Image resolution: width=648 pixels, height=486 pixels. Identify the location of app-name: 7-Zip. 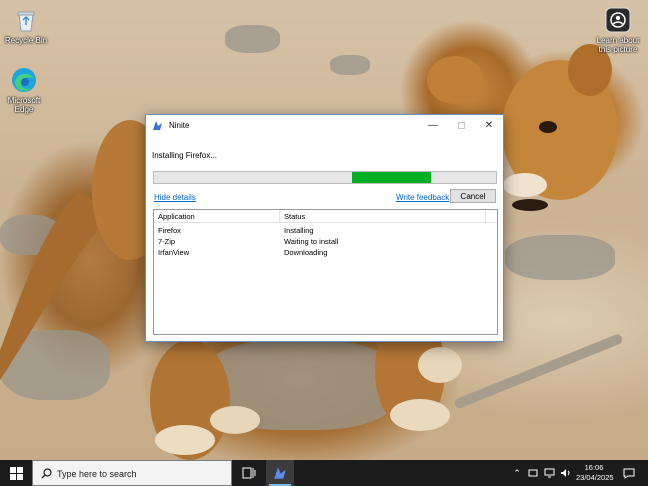
(167, 241).